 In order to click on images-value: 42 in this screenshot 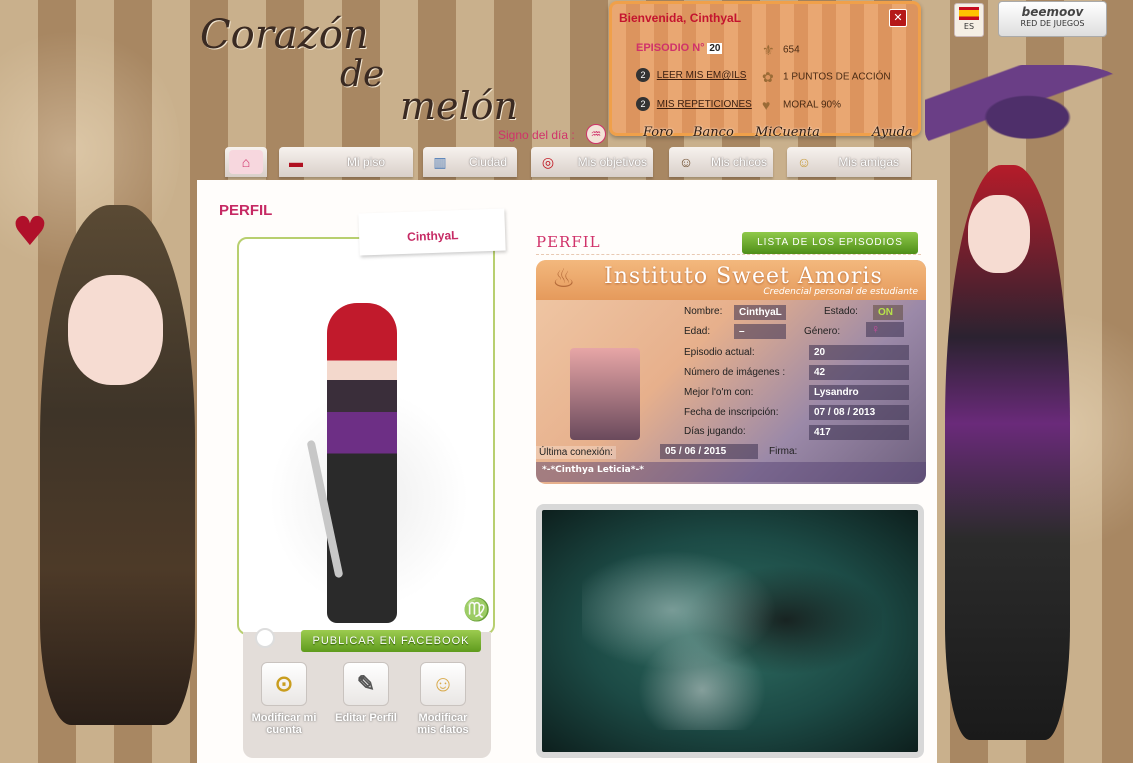, I will do `click(859, 372)`.